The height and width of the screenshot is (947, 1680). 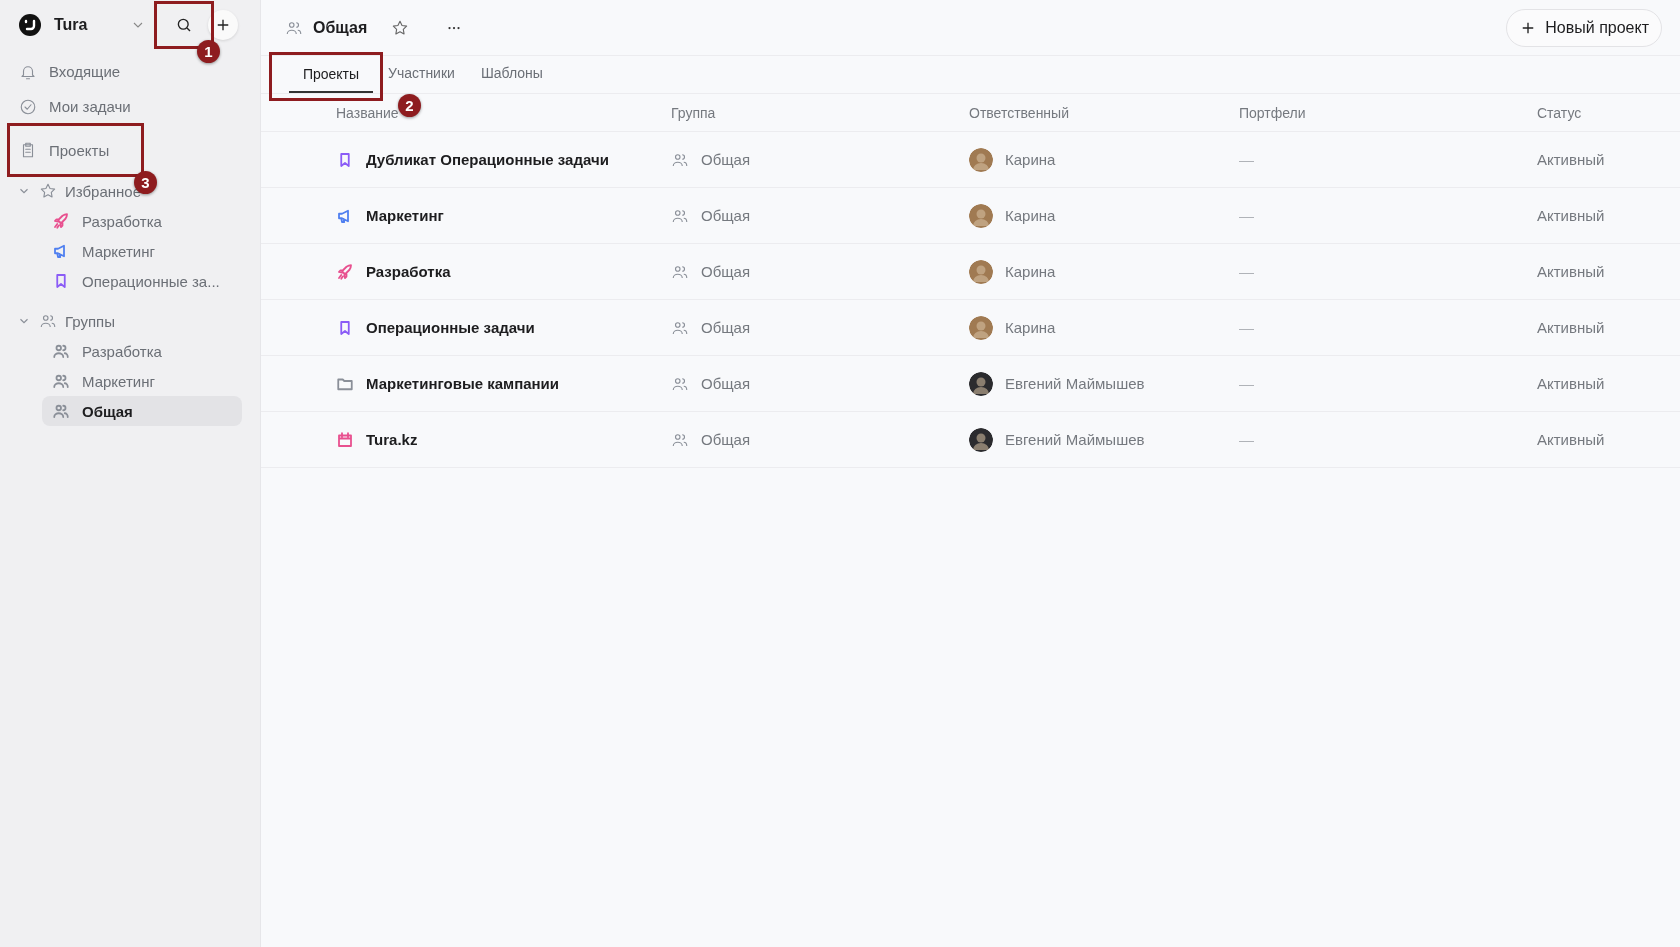 I want to click on callout-number: 1, so click(x=208, y=51).